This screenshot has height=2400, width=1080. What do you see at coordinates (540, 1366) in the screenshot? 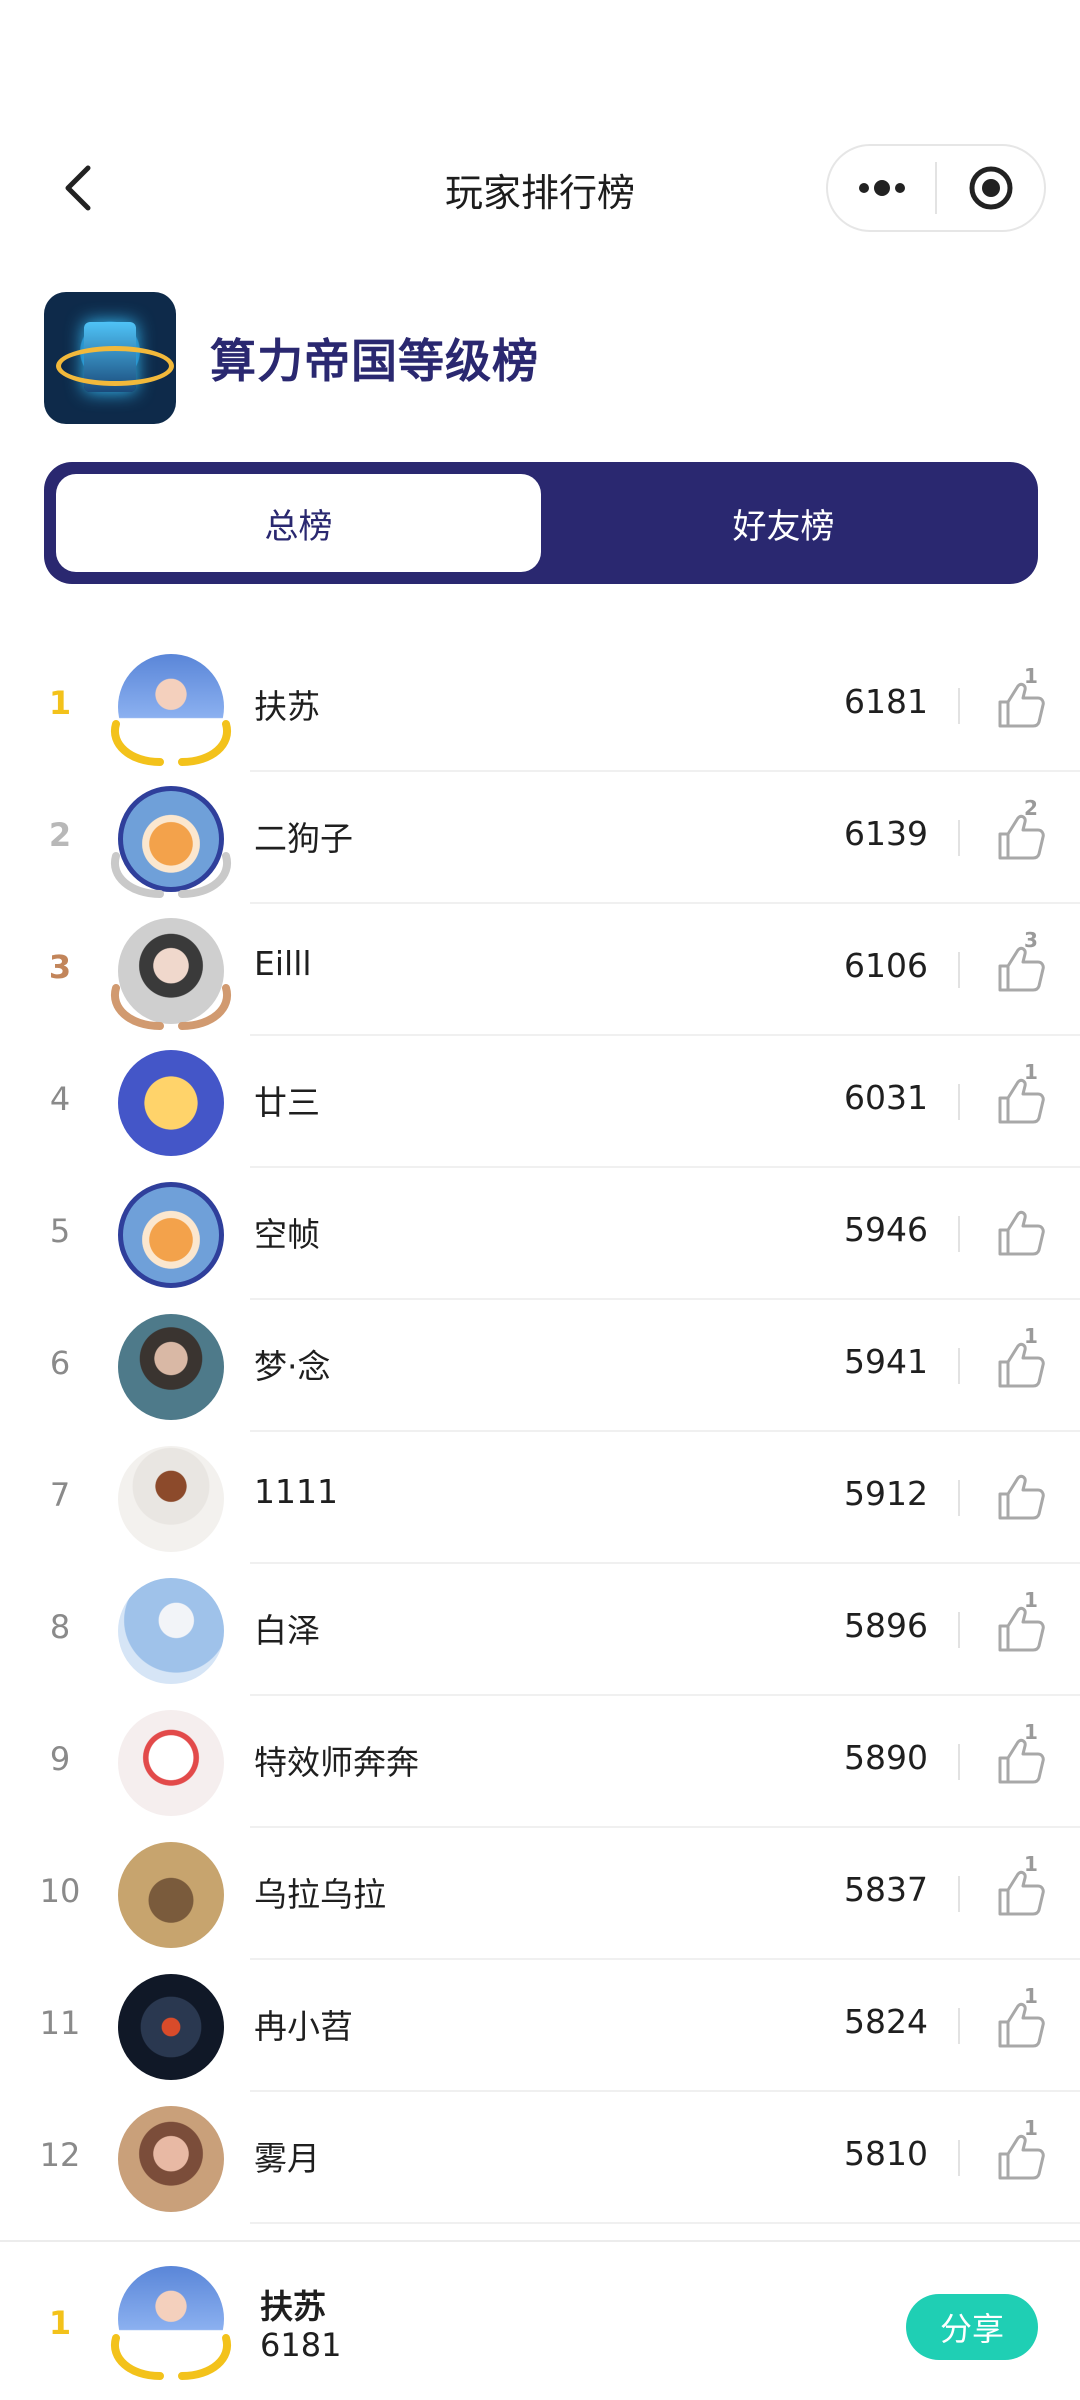
I see `table-row: 6 梦·念 5941 1` at bounding box center [540, 1366].